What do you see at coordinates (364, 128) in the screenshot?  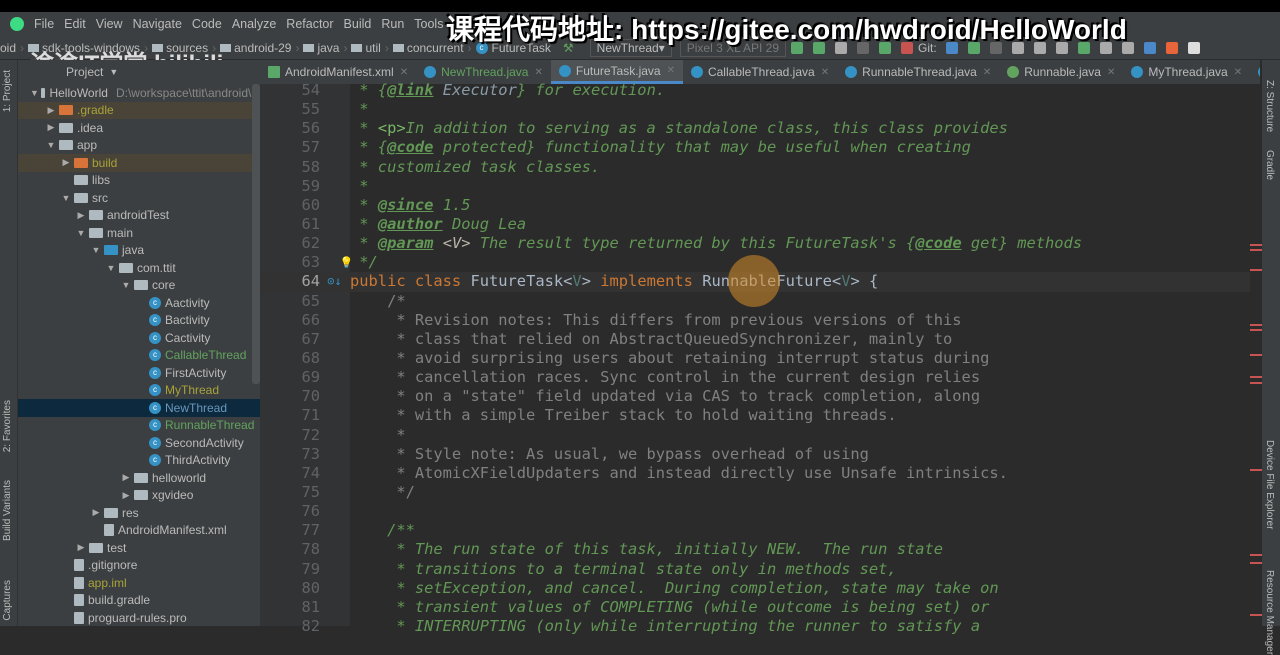 I see `code-token: *` at bounding box center [364, 128].